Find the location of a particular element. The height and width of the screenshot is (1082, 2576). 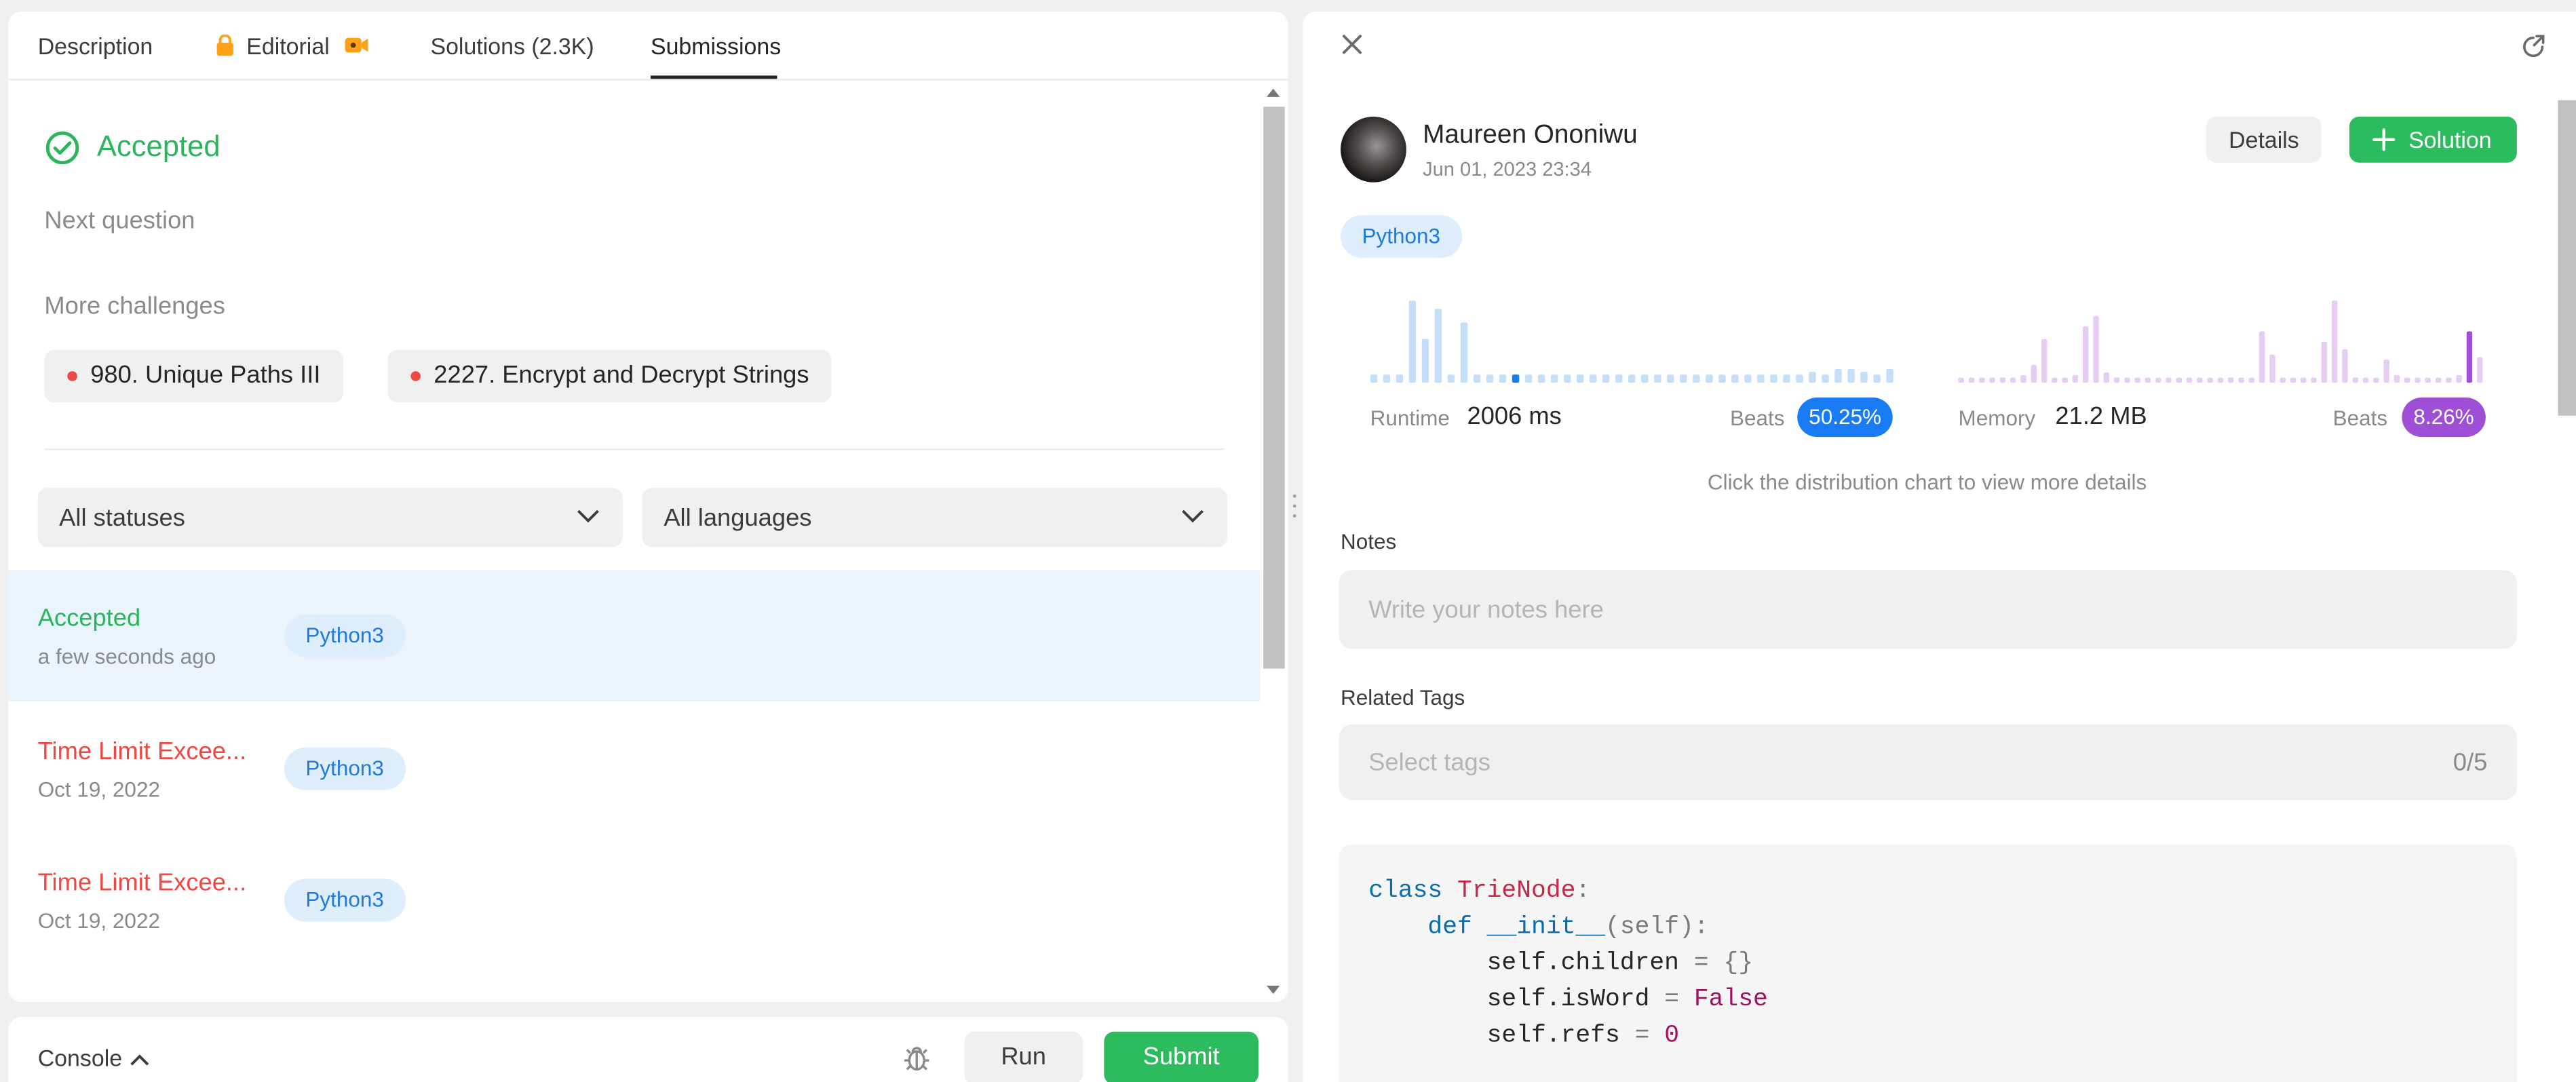

tab-solutions: Solutions (2.3K) is located at coordinates (512, 46).